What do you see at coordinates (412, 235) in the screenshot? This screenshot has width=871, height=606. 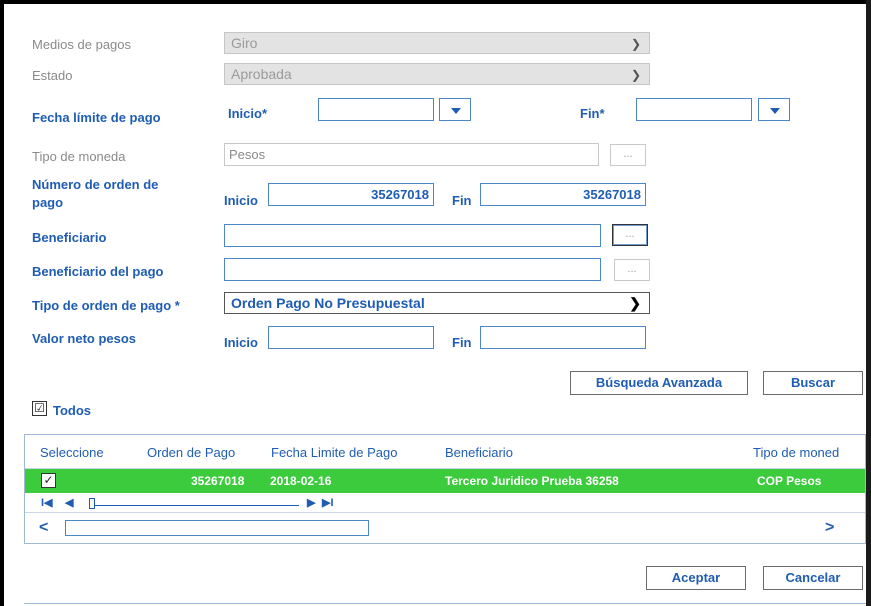 I see `beneficiario-input` at bounding box center [412, 235].